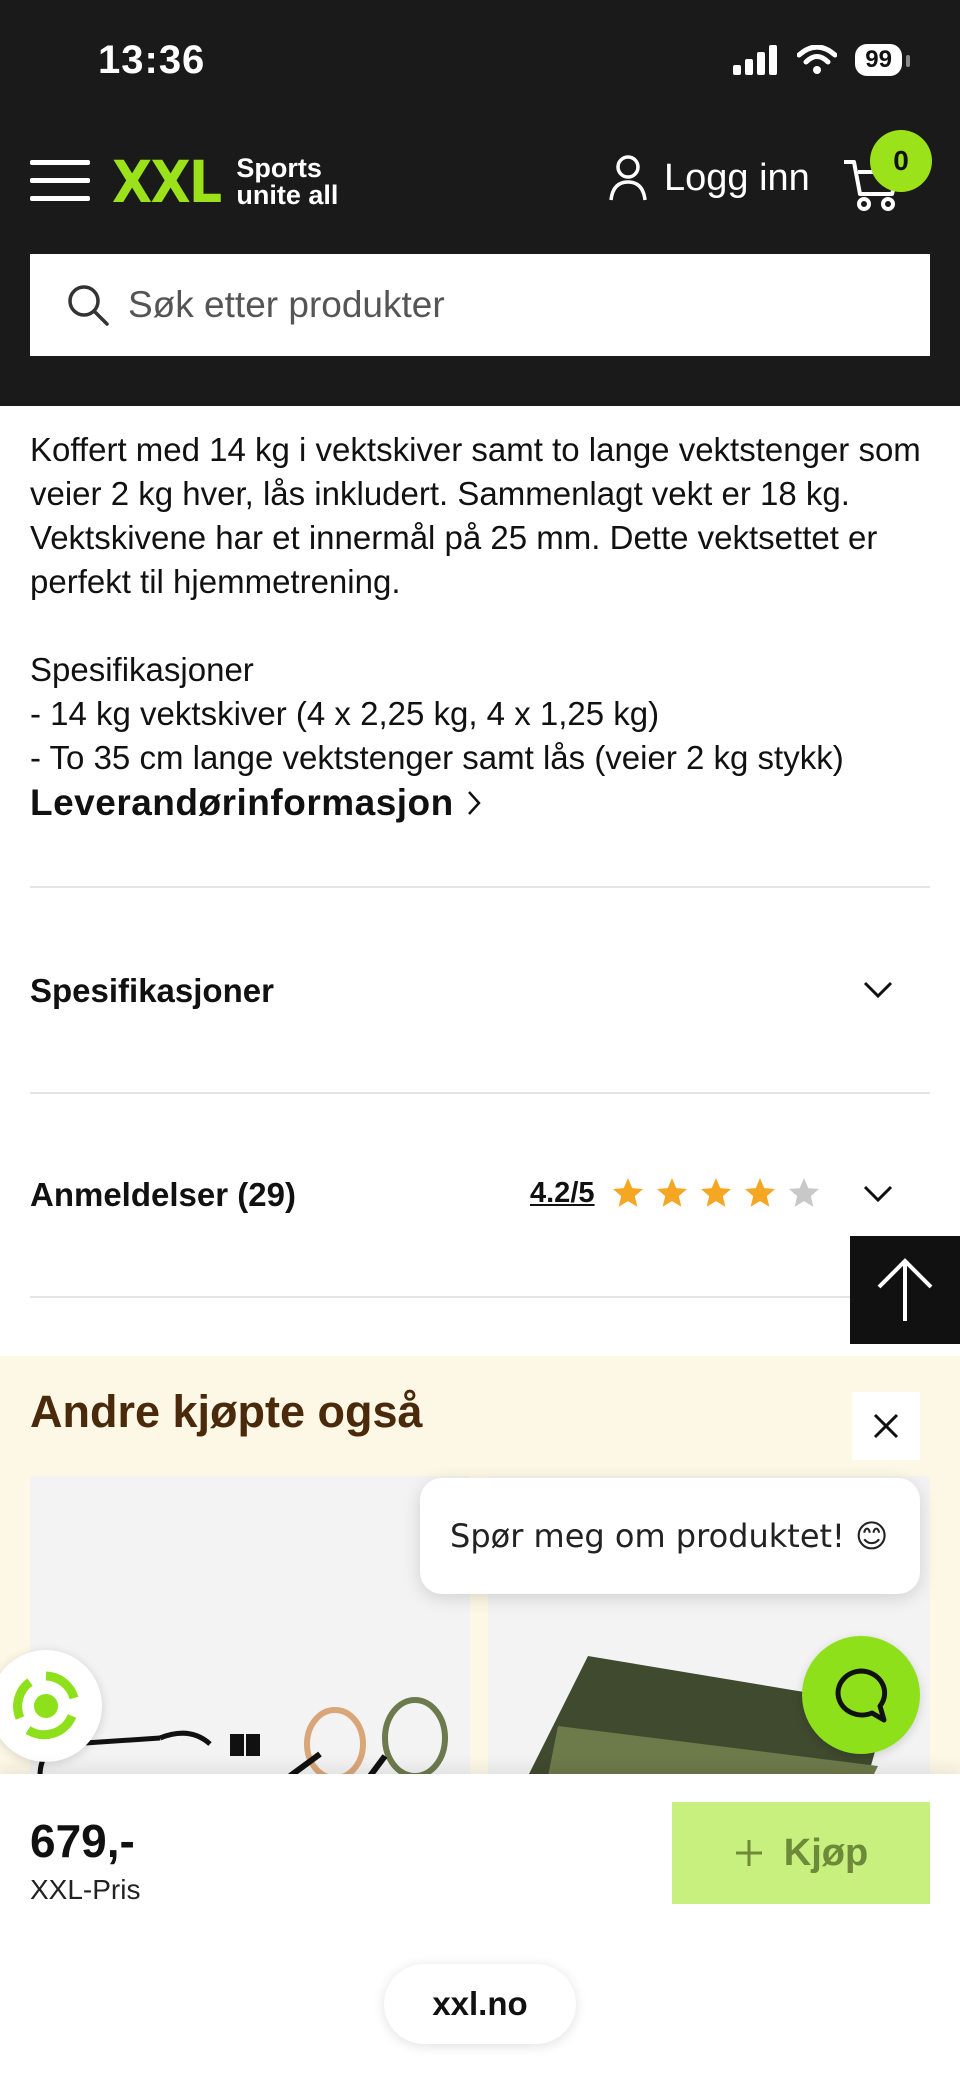 The width and height of the screenshot is (960, 2078). What do you see at coordinates (748, 1853) in the screenshot?
I see `plus-icon` at bounding box center [748, 1853].